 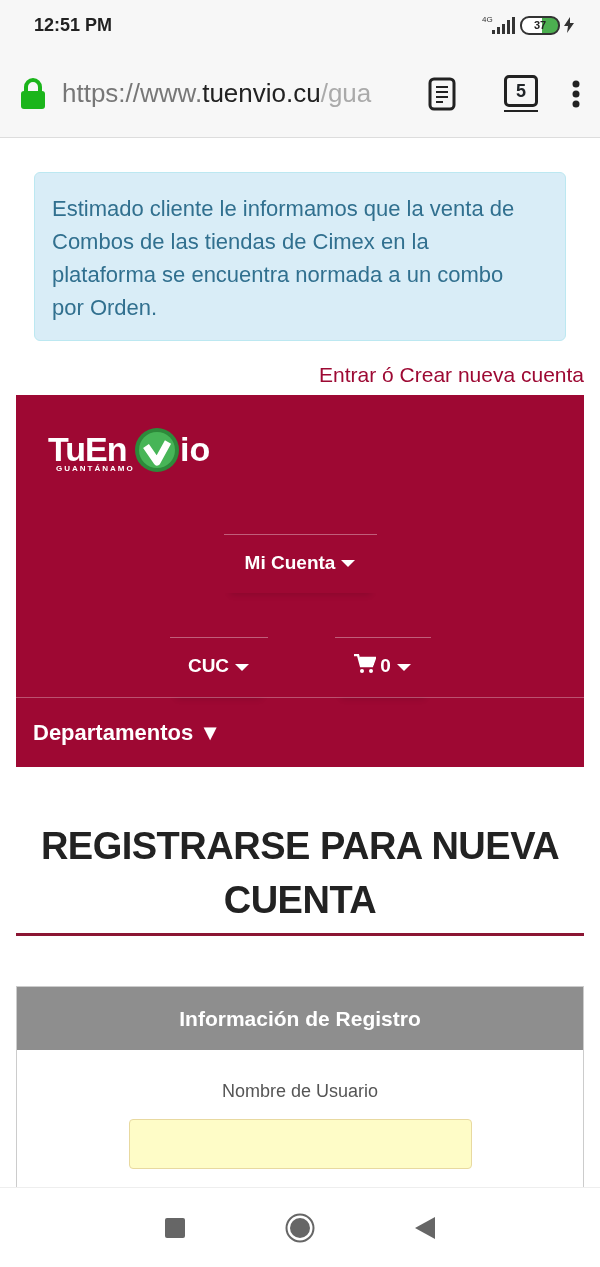 What do you see at coordinates (227, 93) in the screenshot?
I see `url-field: https://www.tuenvio.cu/gua` at bounding box center [227, 93].